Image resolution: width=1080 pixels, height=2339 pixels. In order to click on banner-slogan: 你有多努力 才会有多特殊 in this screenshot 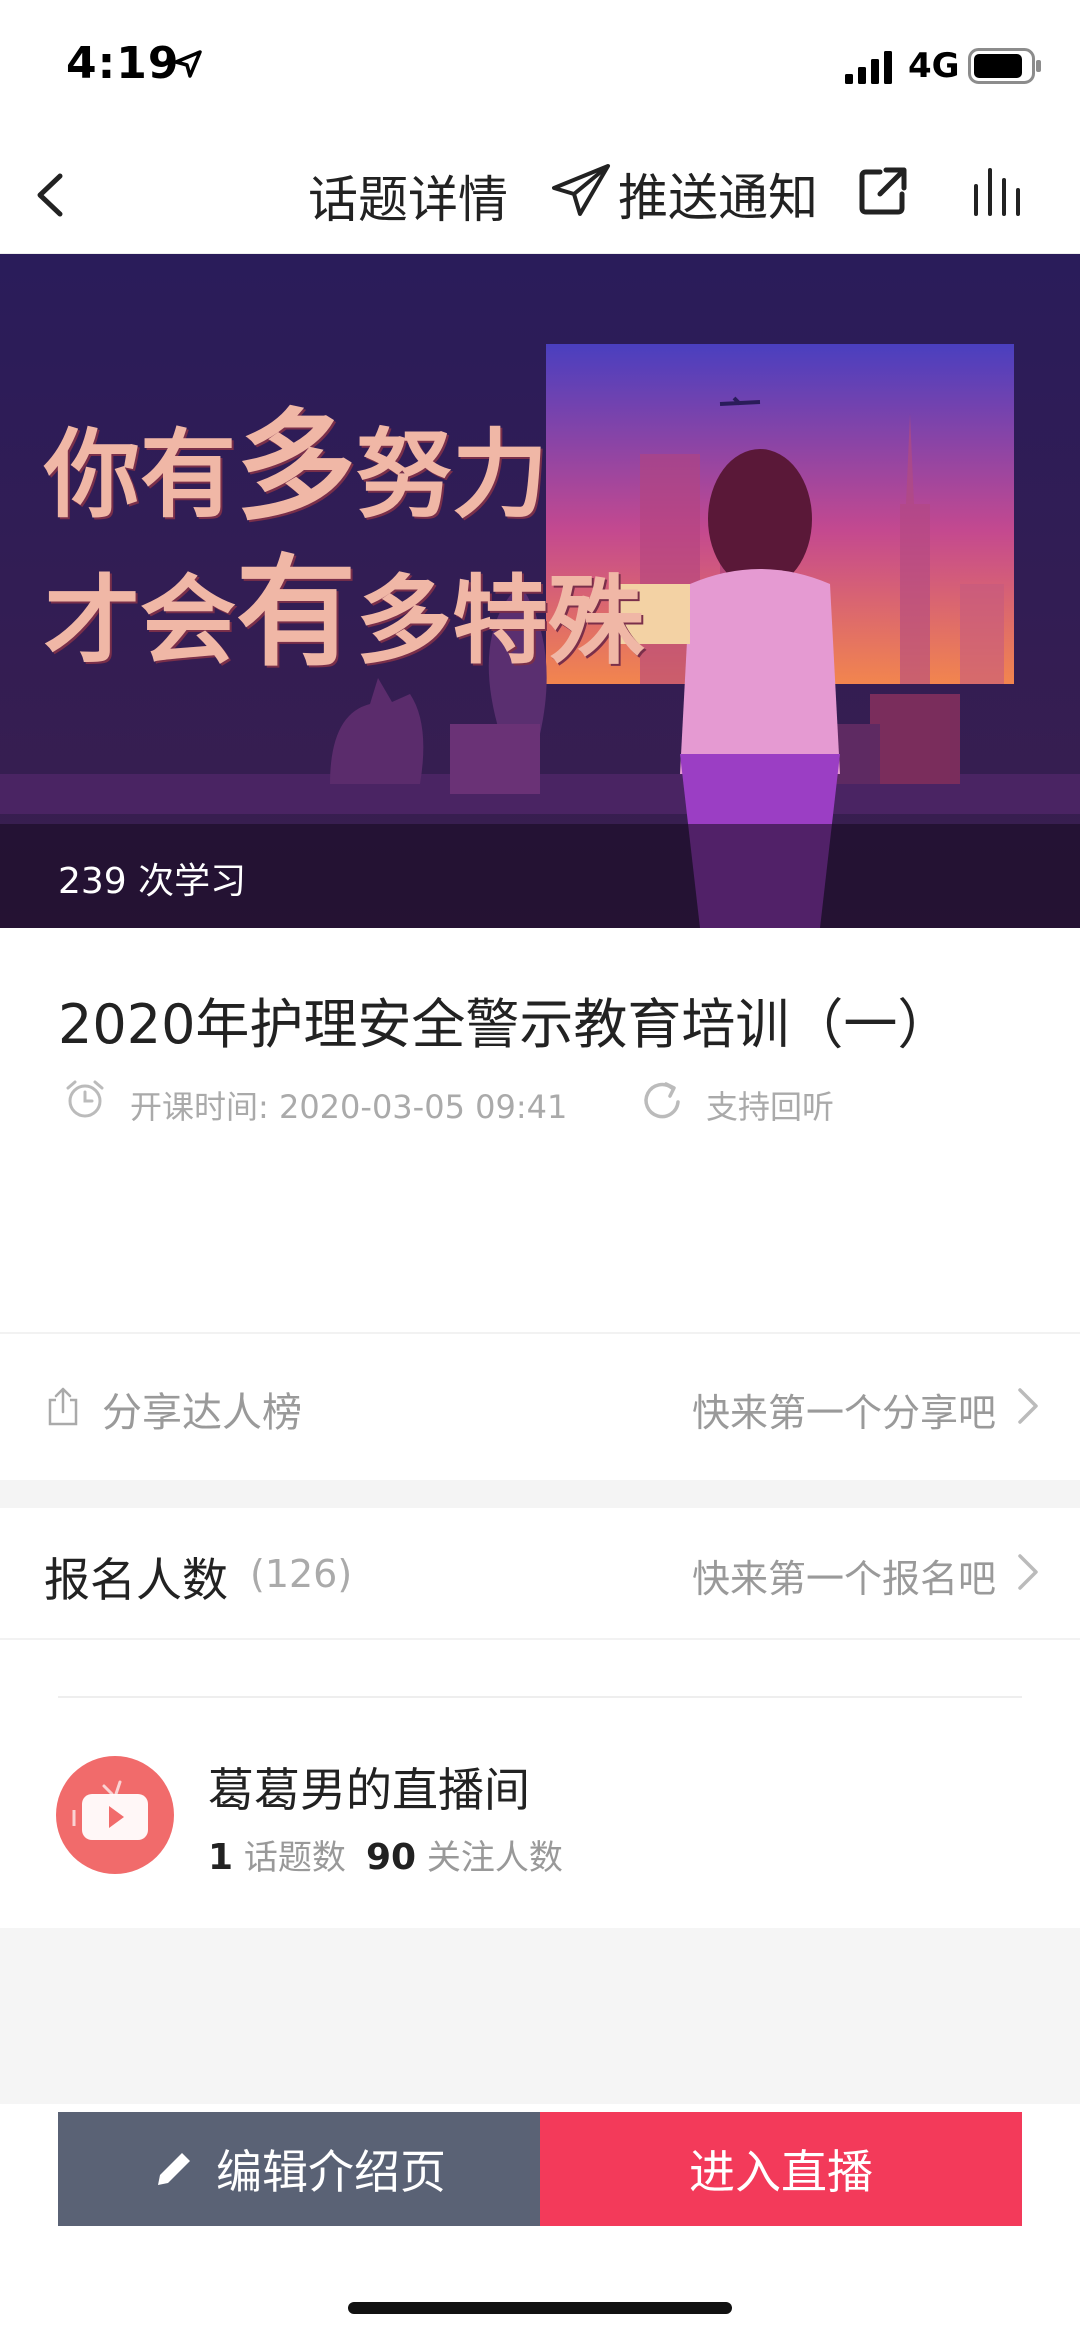, I will do `click(344, 540)`.